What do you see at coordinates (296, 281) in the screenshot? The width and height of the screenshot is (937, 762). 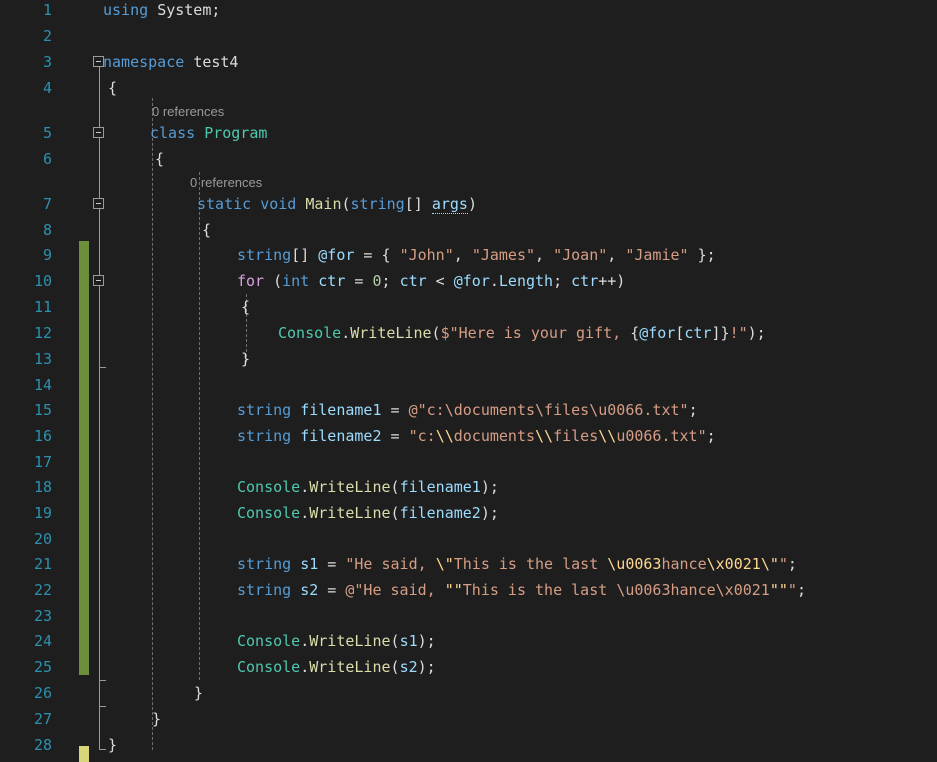 I see `code-token: int` at bounding box center [296, 281].